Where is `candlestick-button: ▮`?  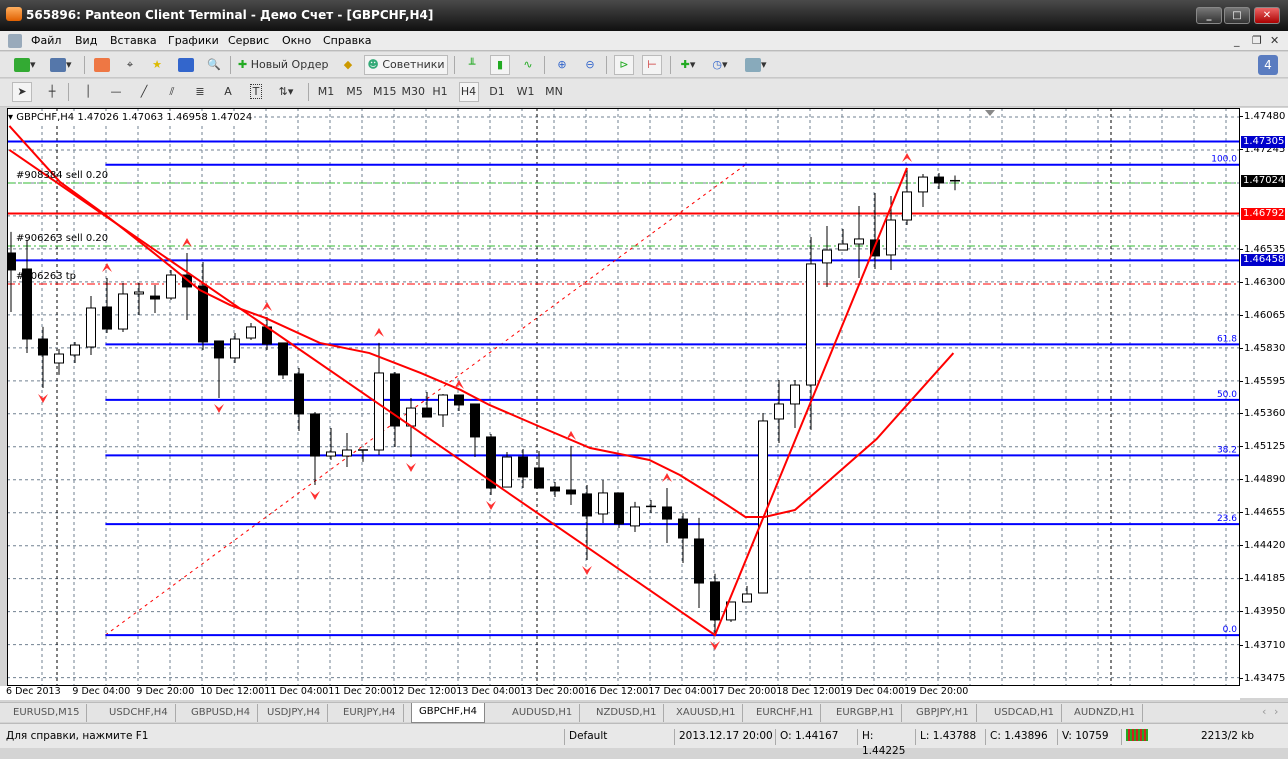 candlestick-button: ▮ is located at coordinates (500, 65).